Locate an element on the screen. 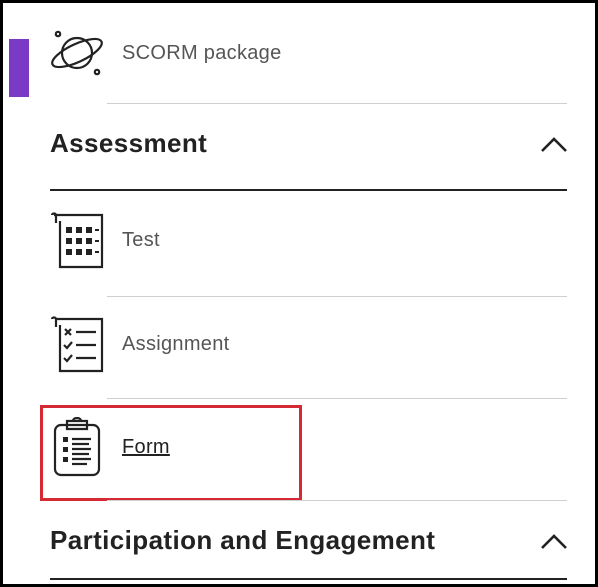 This screenshot has width=598, height=587. section-header-participation: Participation and Engagement is located at coordinates (309, 540).